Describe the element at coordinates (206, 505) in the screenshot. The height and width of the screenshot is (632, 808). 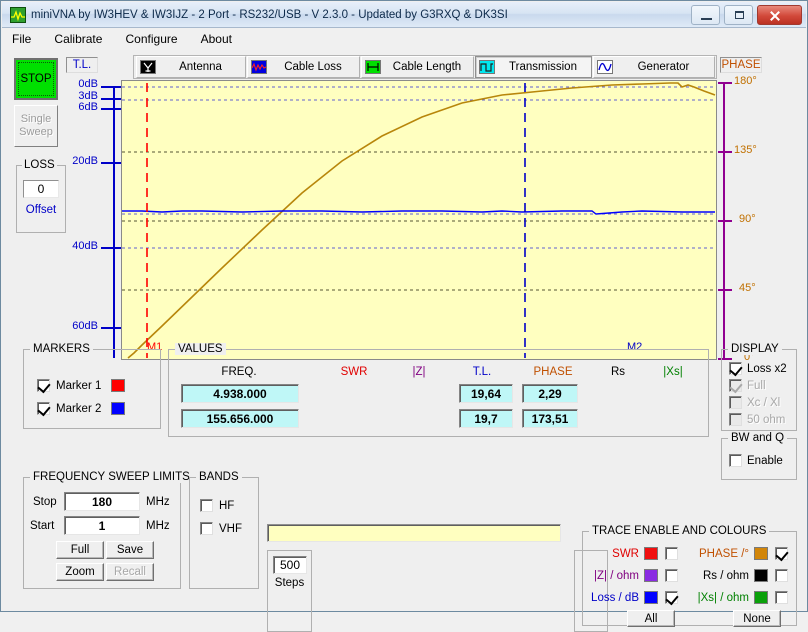
I see `band-hf-checkbox` at that location.